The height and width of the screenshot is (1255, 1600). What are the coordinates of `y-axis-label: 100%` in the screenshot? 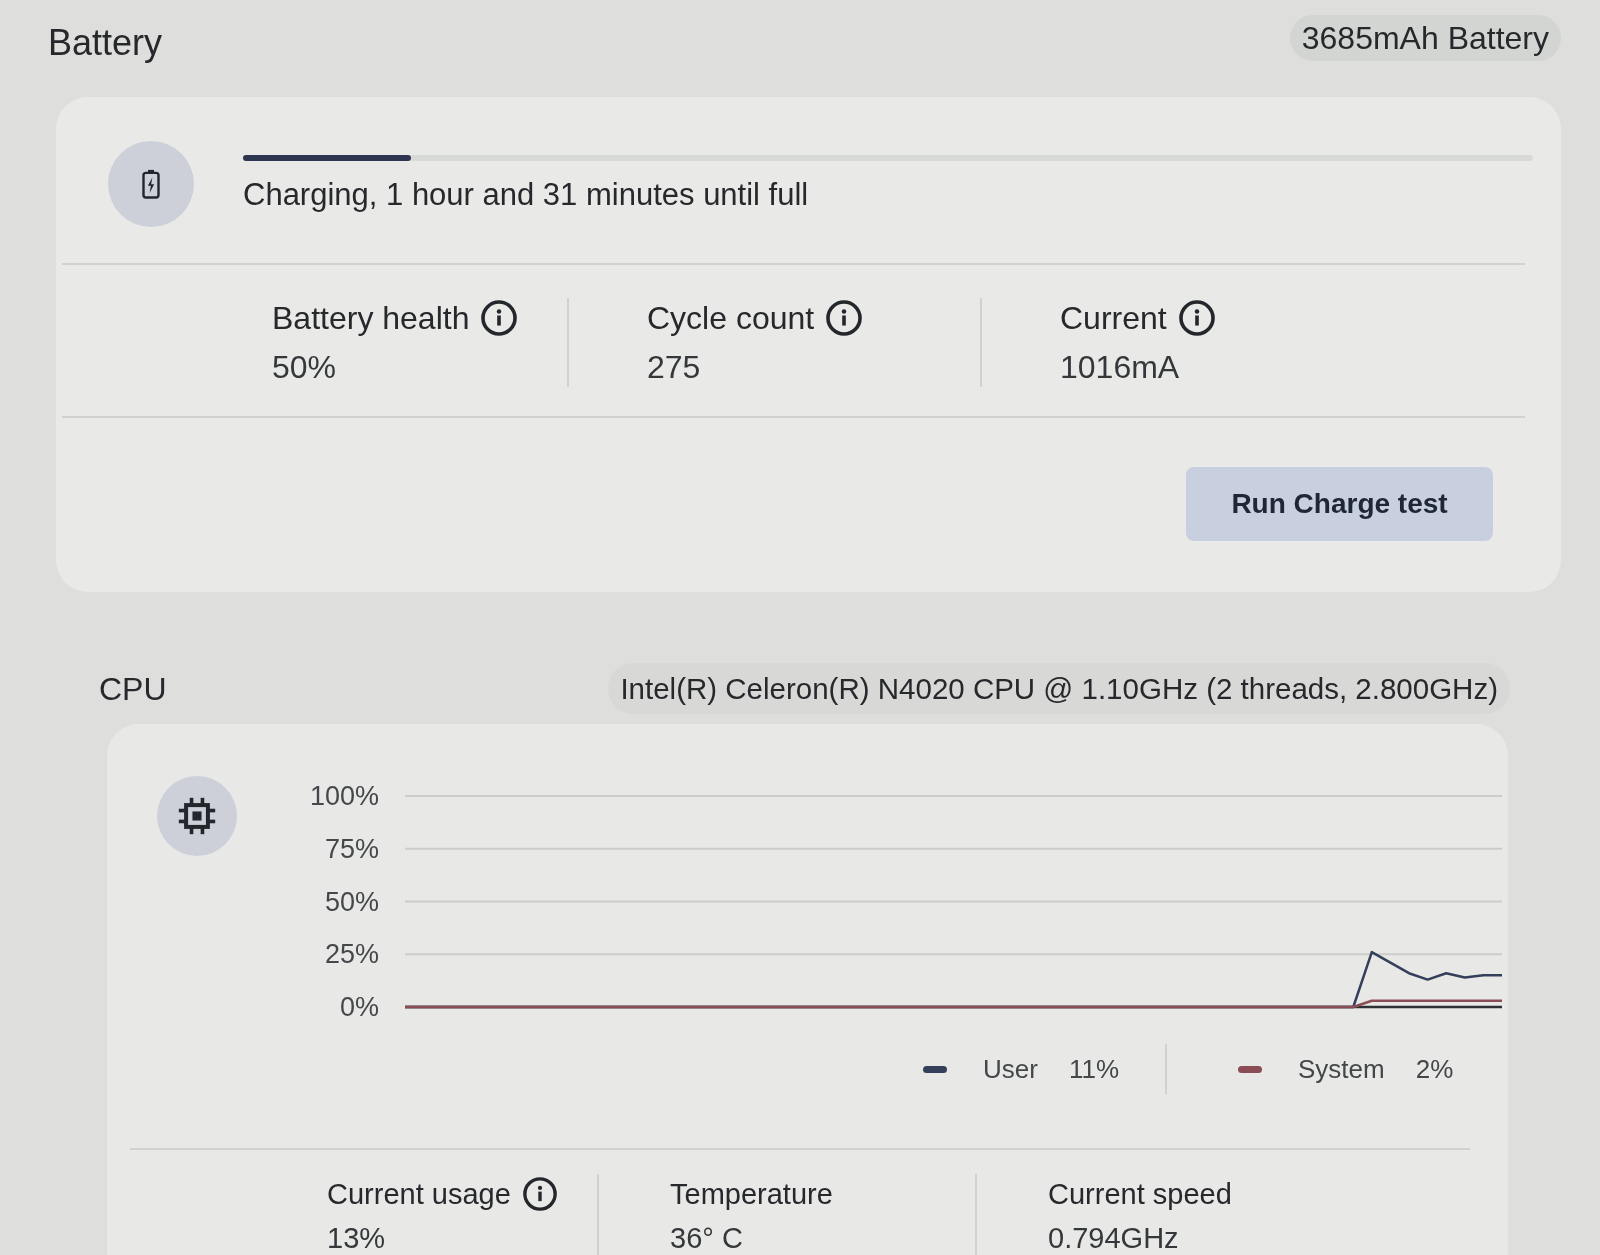 It's located at (344, 796).